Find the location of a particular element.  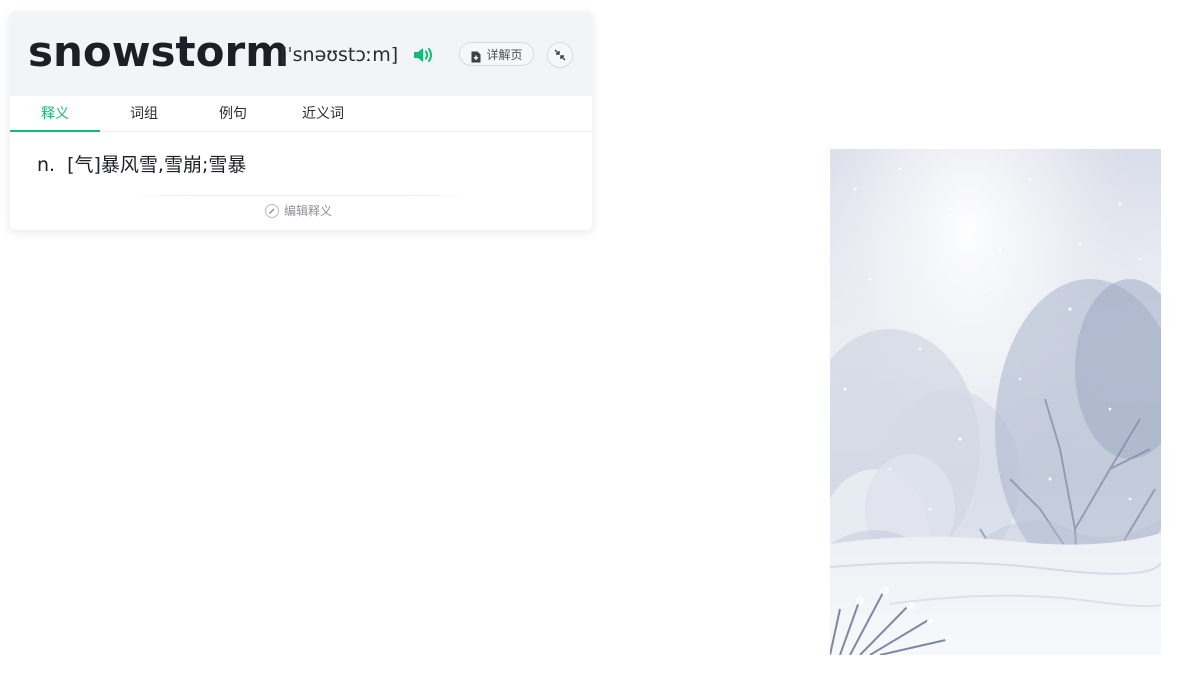

definition-line: n. [气]暴风雪,雪崩;雪暴 is located at coordinates (141, 165).